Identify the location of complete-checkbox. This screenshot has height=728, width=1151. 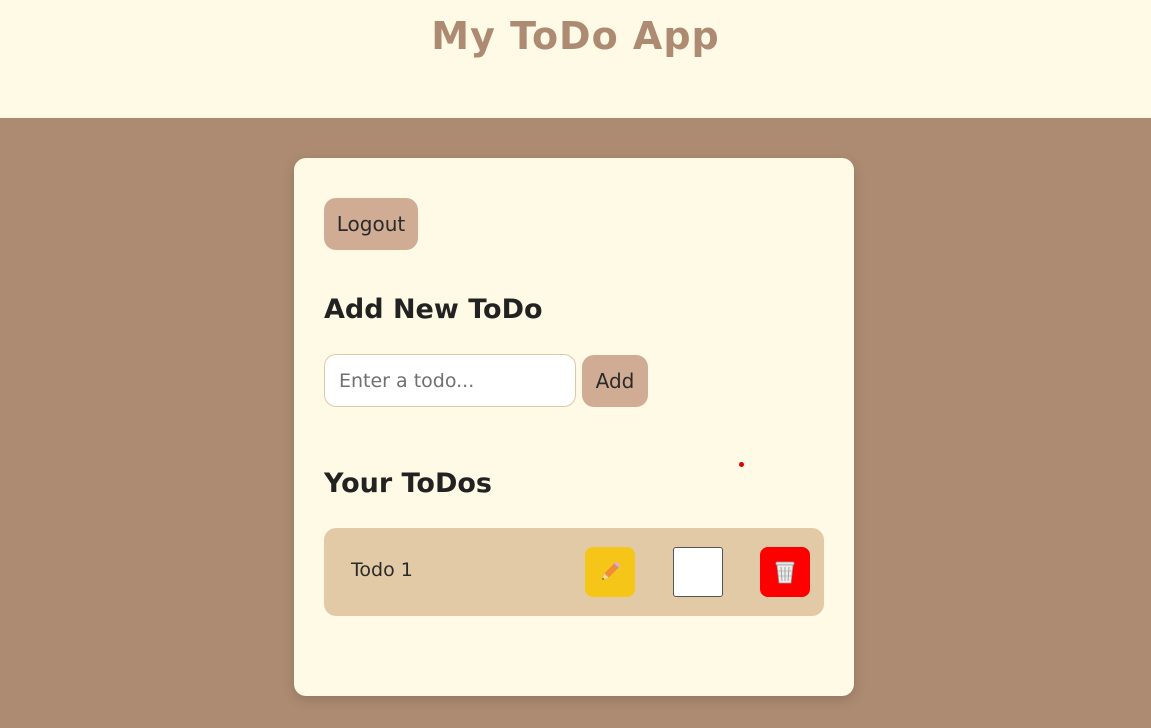
(698, 572).